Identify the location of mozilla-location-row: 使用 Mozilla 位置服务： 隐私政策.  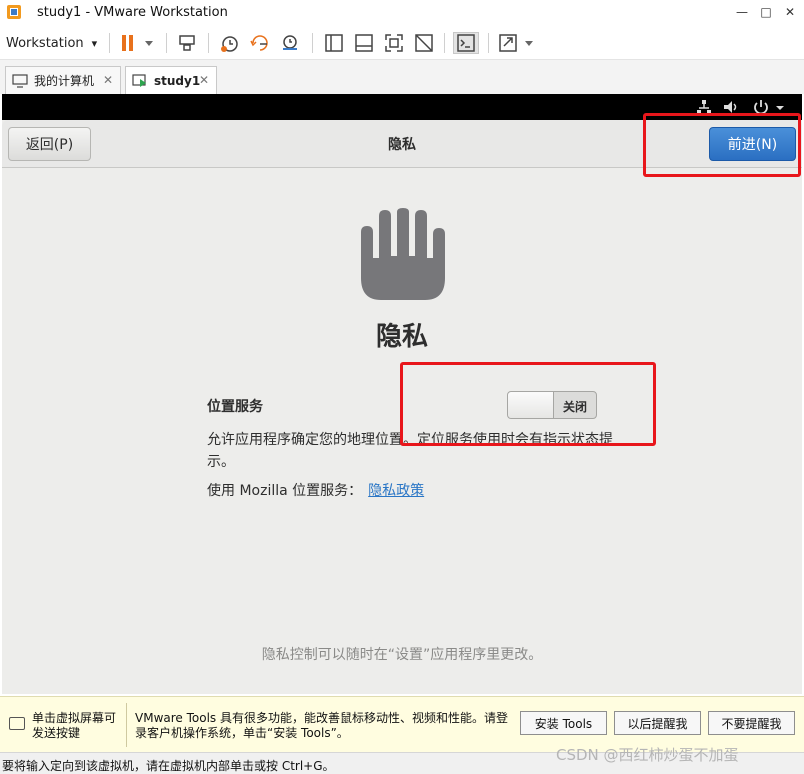
(315, 490).